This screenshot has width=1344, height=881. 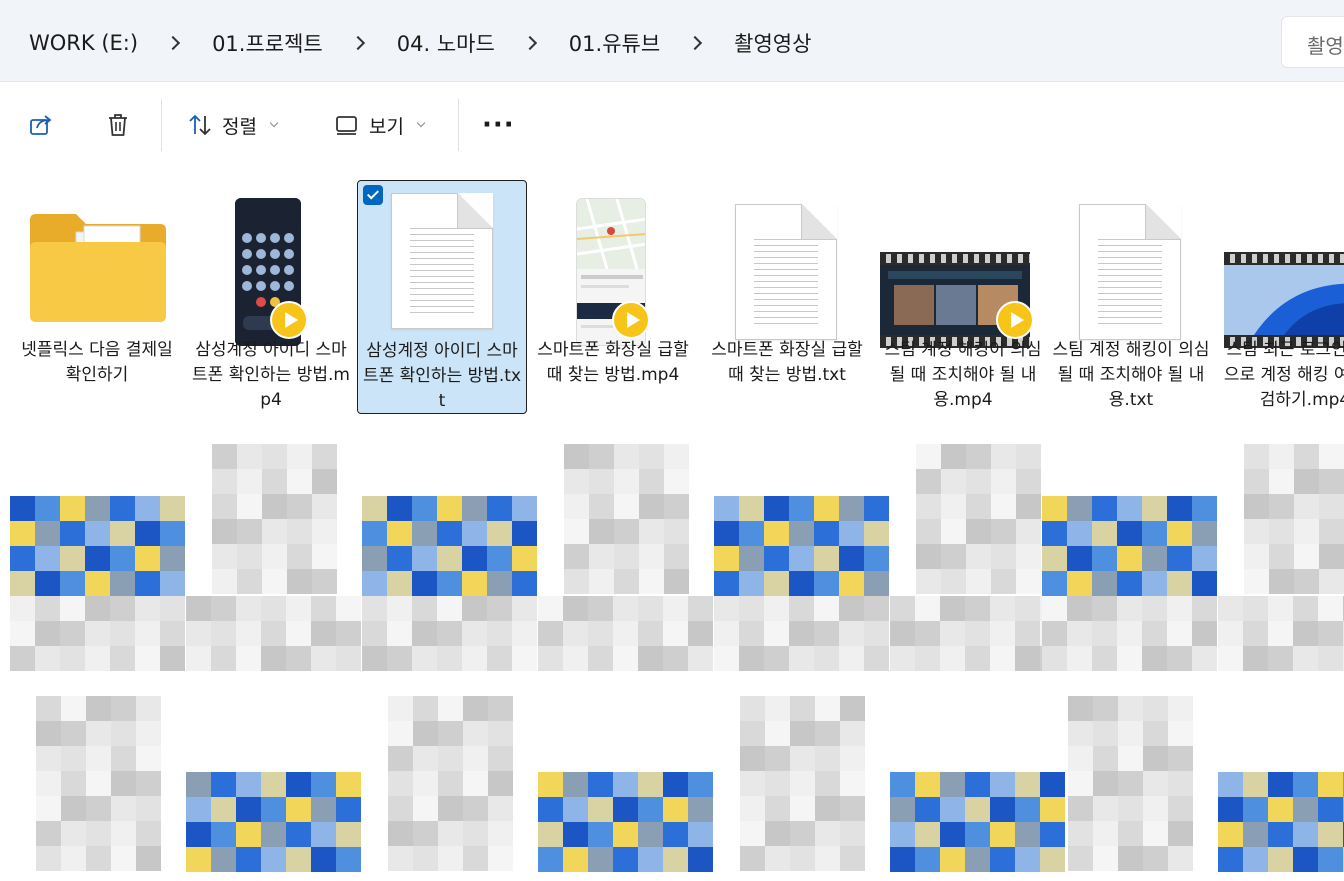 I want to click on file-item-video: 스팀 최근 로그인 기록으로 계정 해킹 여부 점검하기.mp4, so click(x=1282, y=297).